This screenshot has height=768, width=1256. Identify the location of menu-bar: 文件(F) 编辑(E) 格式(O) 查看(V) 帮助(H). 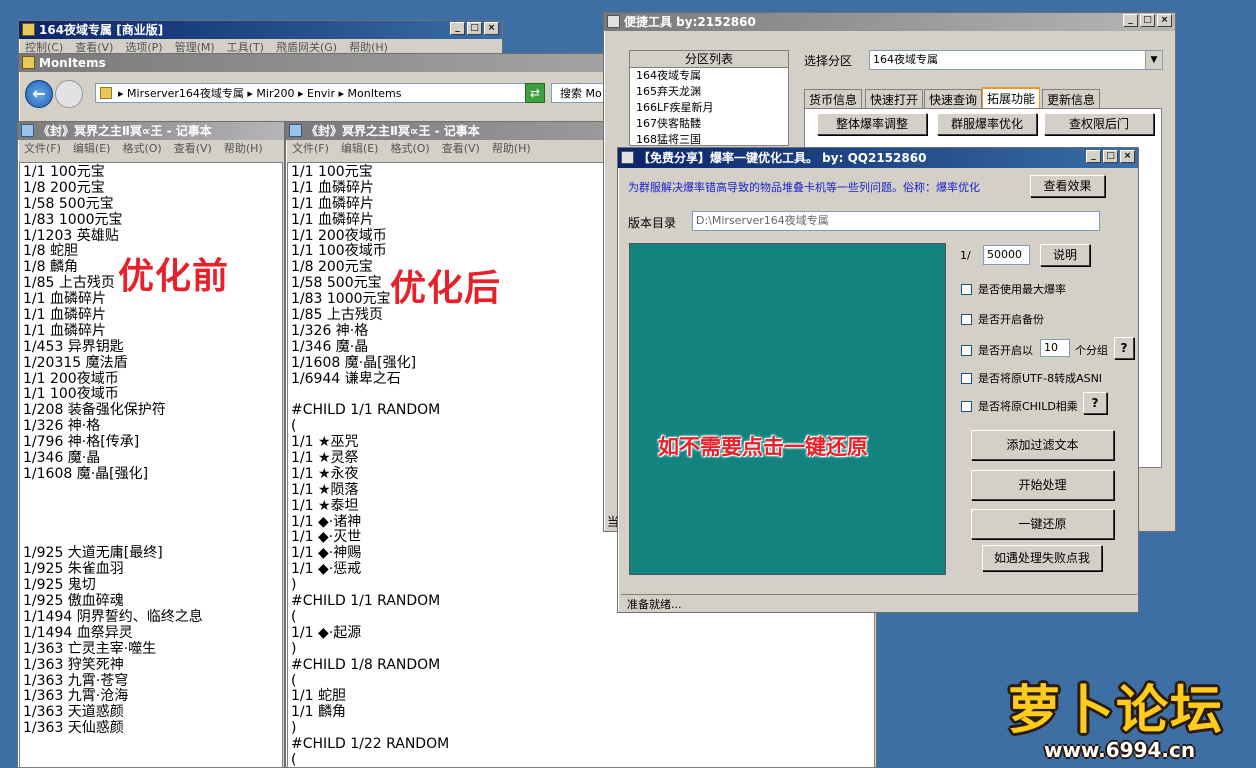
(151, 149).